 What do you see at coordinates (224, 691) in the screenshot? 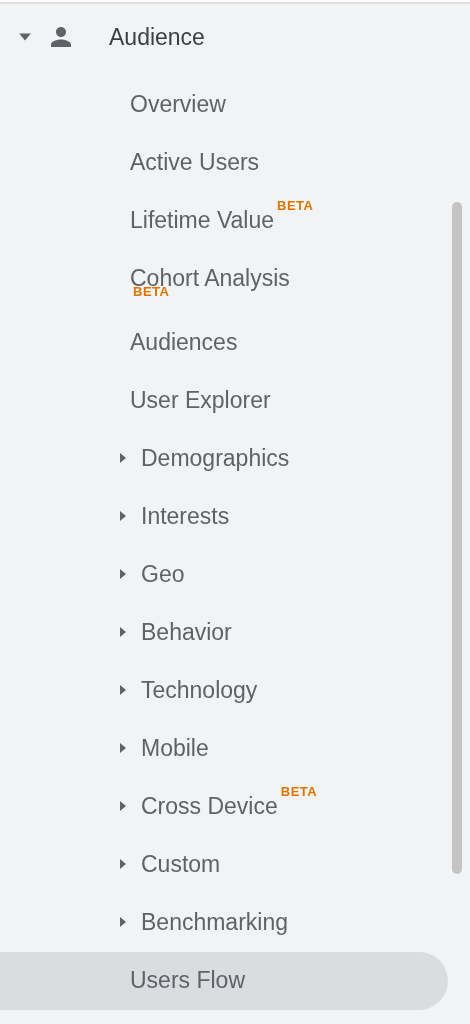
I see `nav-item: Technology` at bounding box center [224, 691].